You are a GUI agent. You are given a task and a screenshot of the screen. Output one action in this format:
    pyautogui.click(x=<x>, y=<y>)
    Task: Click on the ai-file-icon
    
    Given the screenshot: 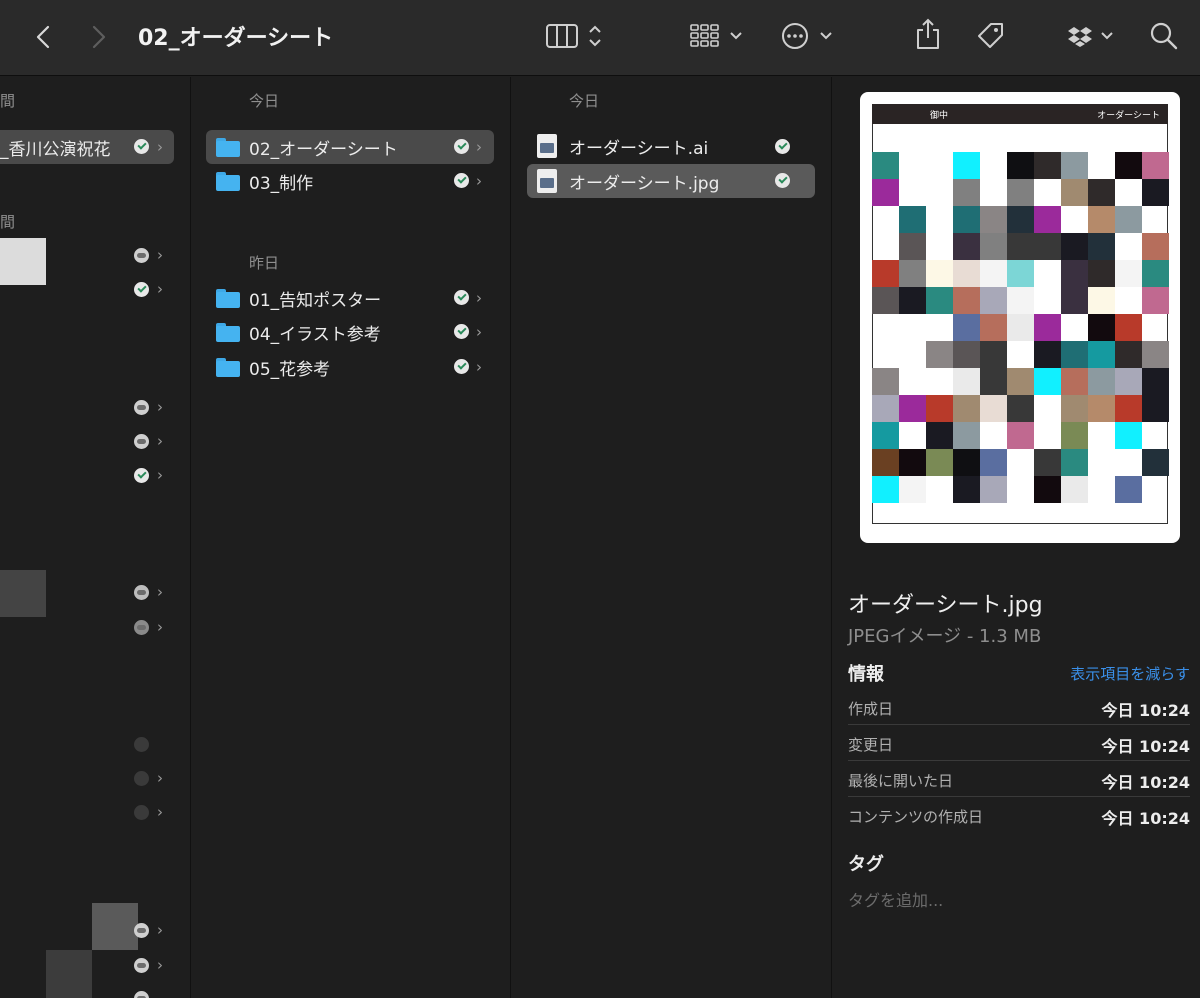 What is the action you would take?
    pyautogui.click(x=547, y=146)
    